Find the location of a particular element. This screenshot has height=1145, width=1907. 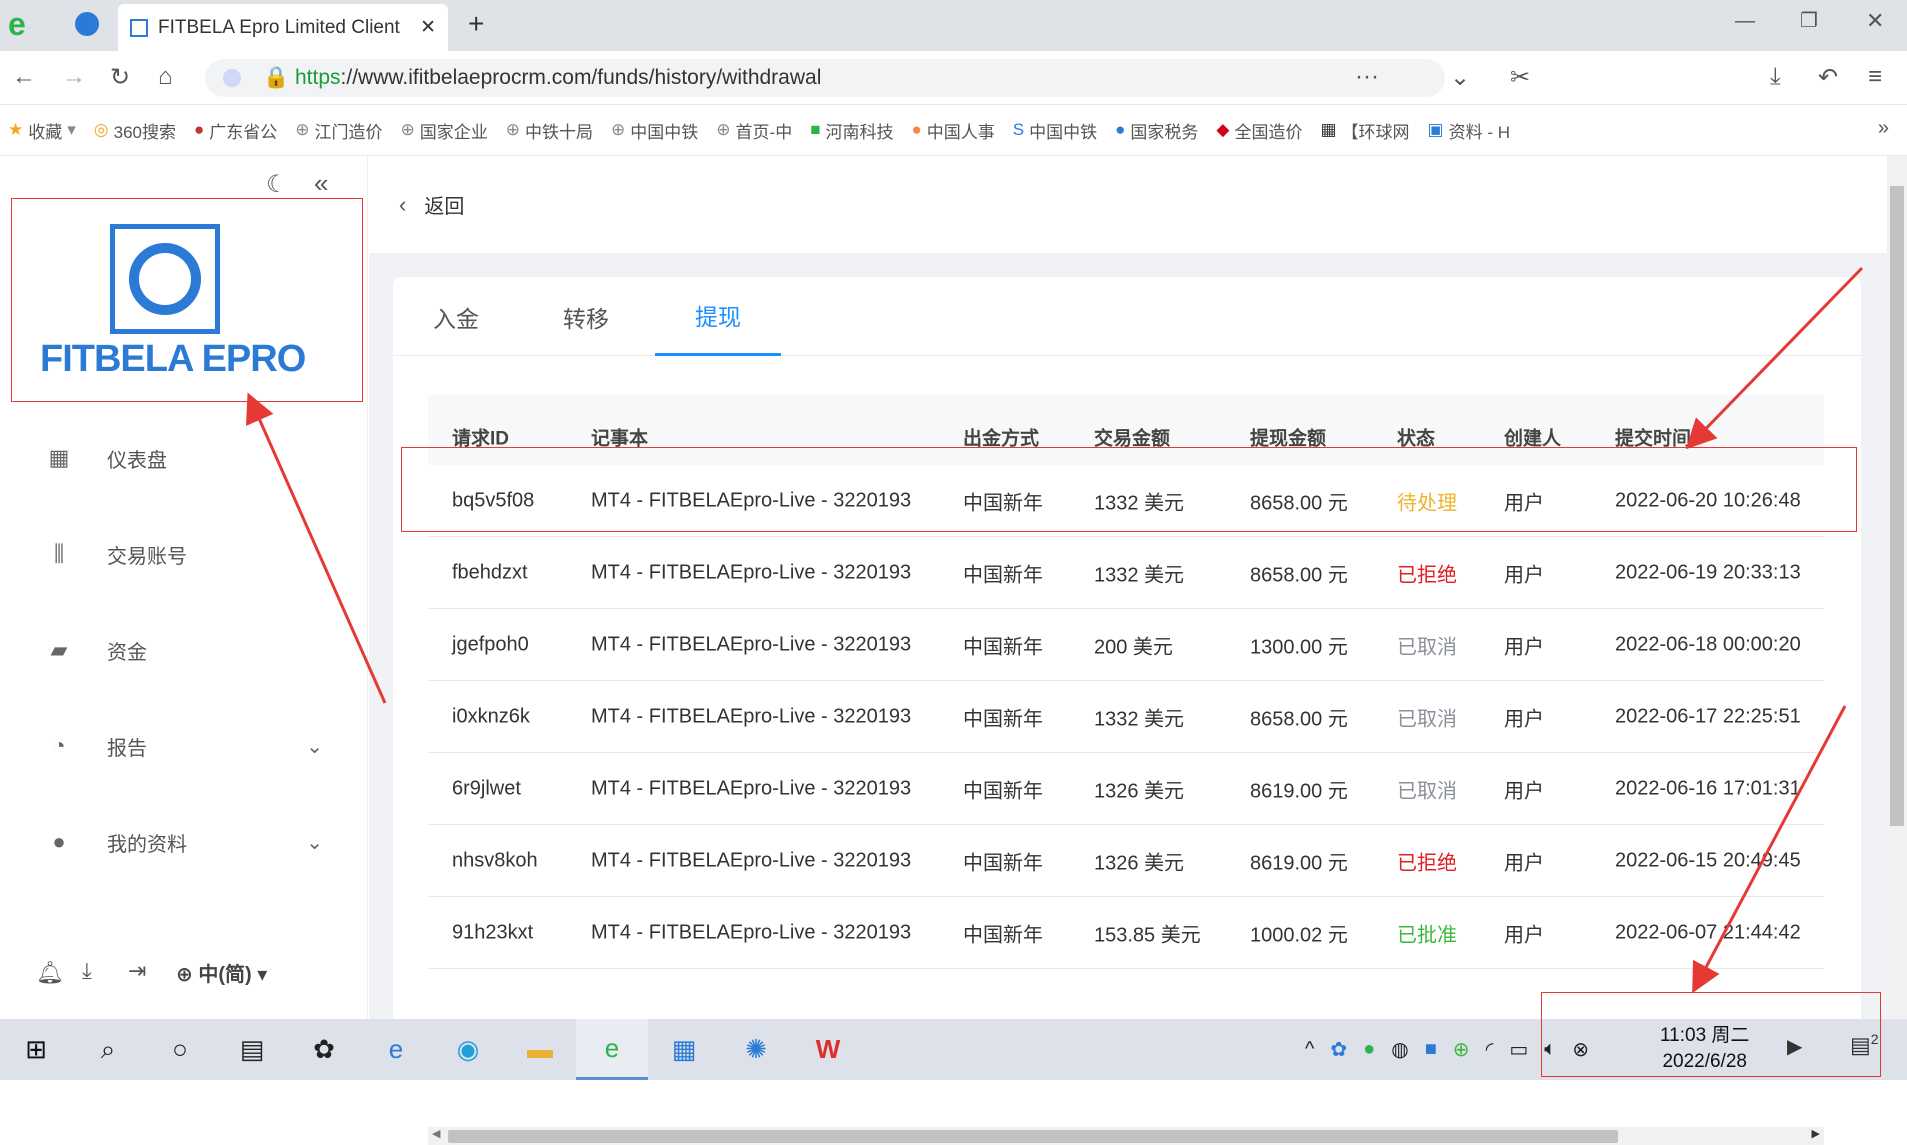

horizontal-scrollbar: ◀ ▶ is located at coordinates (1126, 1136).